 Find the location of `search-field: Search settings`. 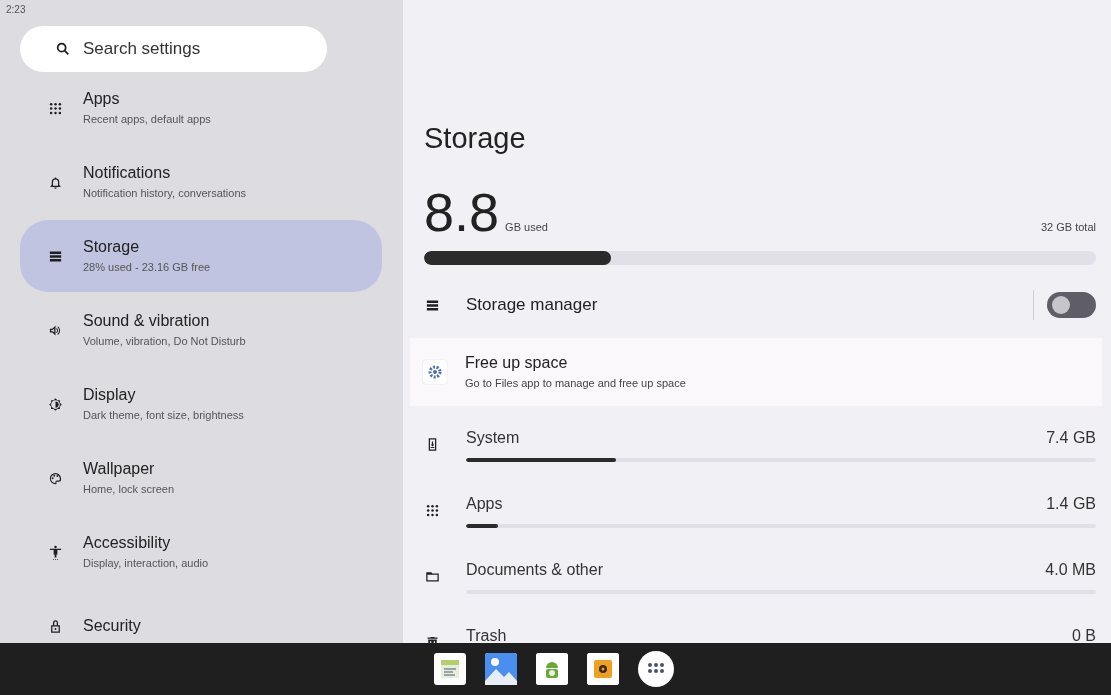

search-field: Search settings is located at coordinates (173, 49).